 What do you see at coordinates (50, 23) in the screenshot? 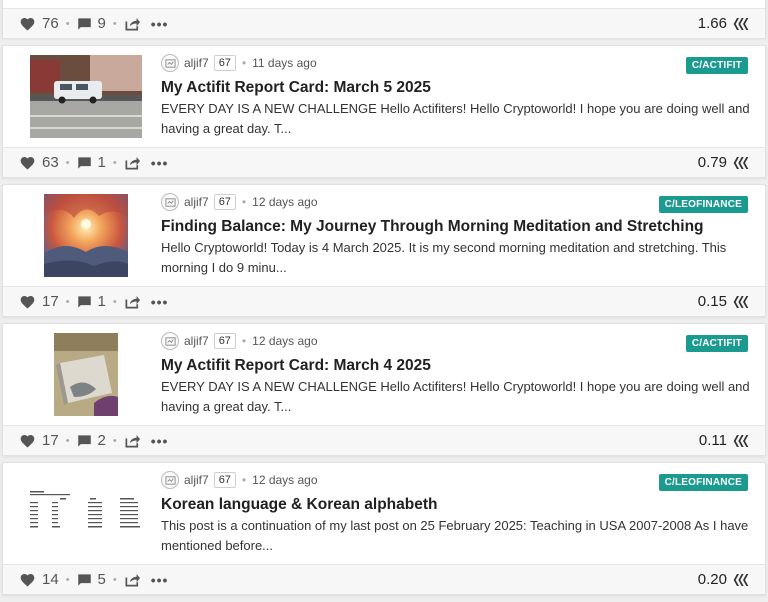
I see `like-count: 76` at bounding box center [50, 23].